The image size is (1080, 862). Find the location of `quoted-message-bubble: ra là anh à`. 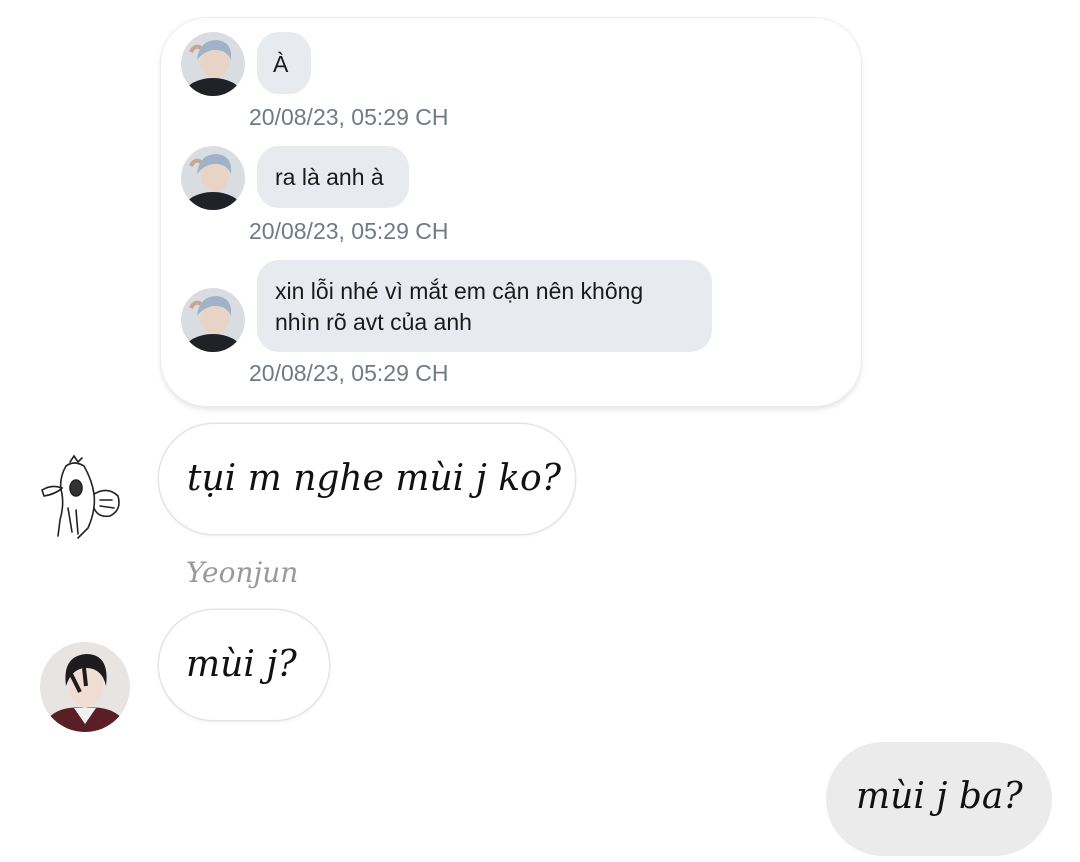

quoted-message-bubble: ra là anh à is located at coordinates (333, 177).